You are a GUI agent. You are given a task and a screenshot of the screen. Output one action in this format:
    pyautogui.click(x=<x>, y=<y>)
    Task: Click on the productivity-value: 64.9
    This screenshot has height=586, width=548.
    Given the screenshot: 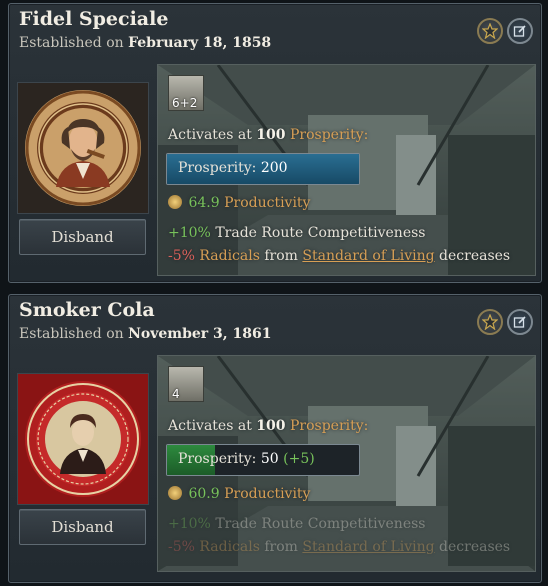 What is the action you would take?
    pyautogui.click(x=204, y=203)
    